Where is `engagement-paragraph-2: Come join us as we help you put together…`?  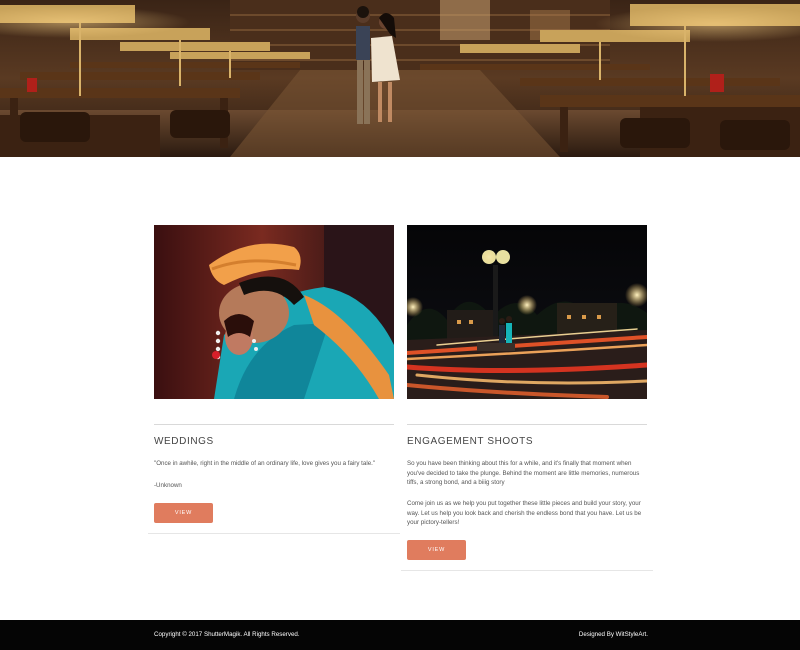
engagement-paragraph-2: Come join us as we help you put together… is located at coordinates (524, 513).